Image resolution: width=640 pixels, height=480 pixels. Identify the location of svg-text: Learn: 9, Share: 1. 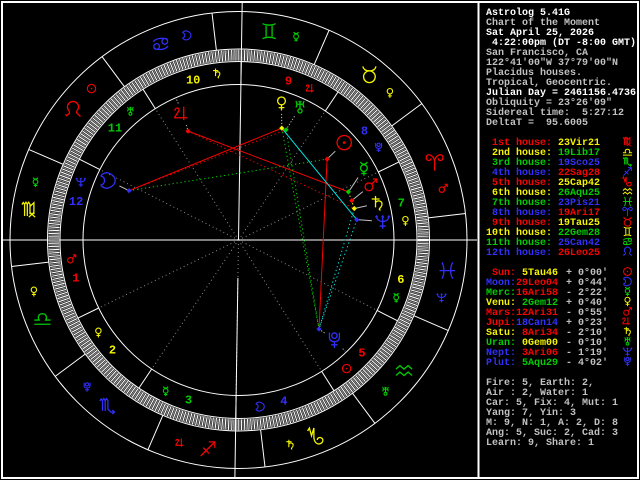
(540, 443).